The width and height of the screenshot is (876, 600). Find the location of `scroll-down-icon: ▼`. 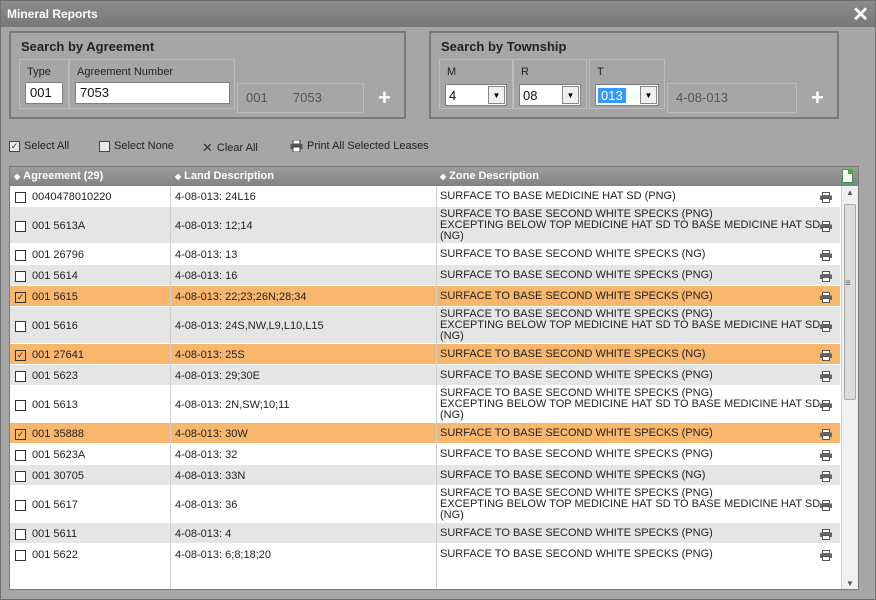

scroll-down-icon: ▼ is located at coordinates (850, 583).